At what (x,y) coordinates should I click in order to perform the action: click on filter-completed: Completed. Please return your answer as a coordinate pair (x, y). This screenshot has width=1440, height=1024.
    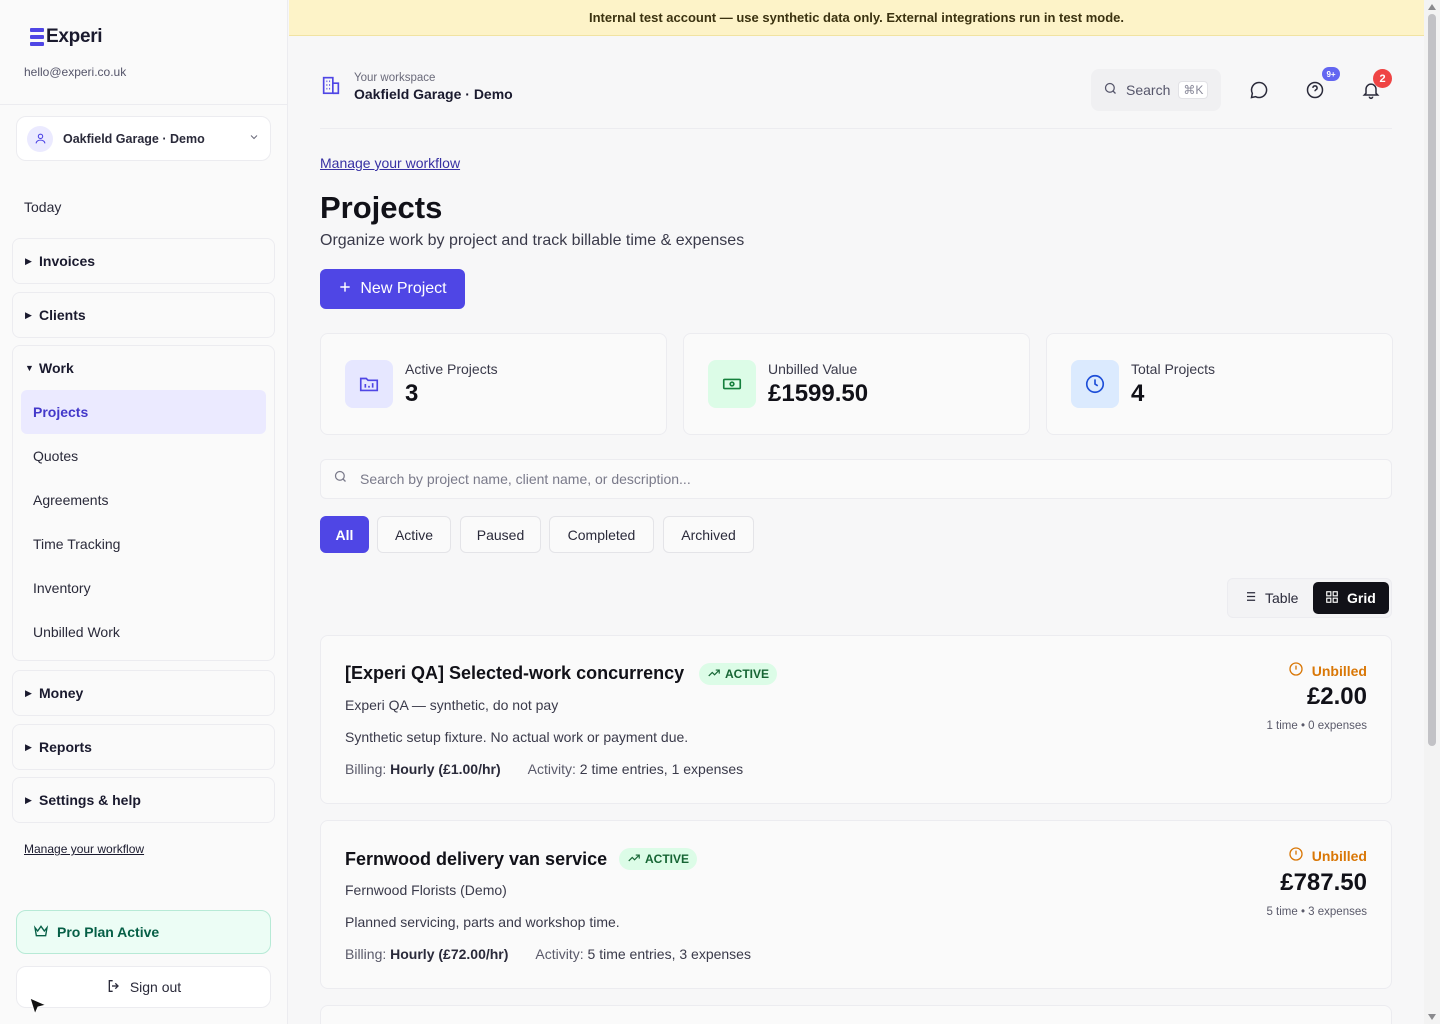
    Looking at the image, I should click on (601, 534).